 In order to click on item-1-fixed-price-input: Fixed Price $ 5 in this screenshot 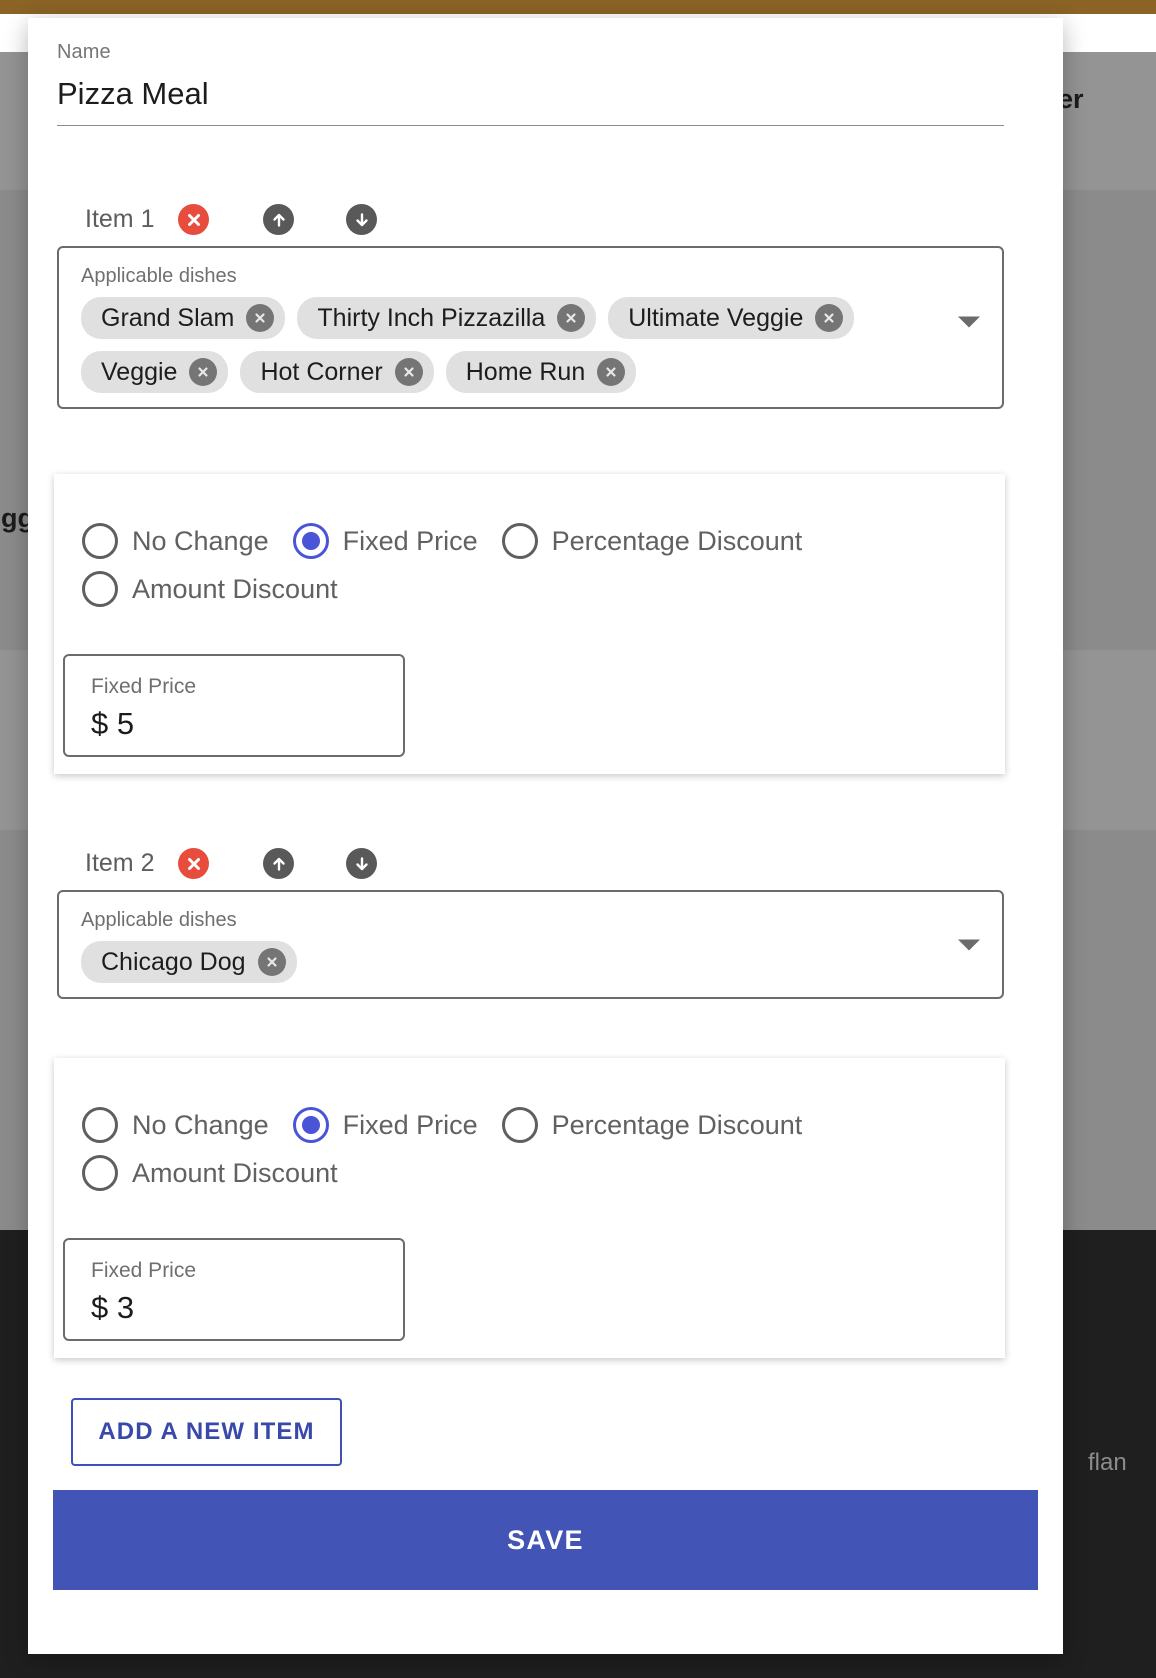, I will do `click(234, 705)`.